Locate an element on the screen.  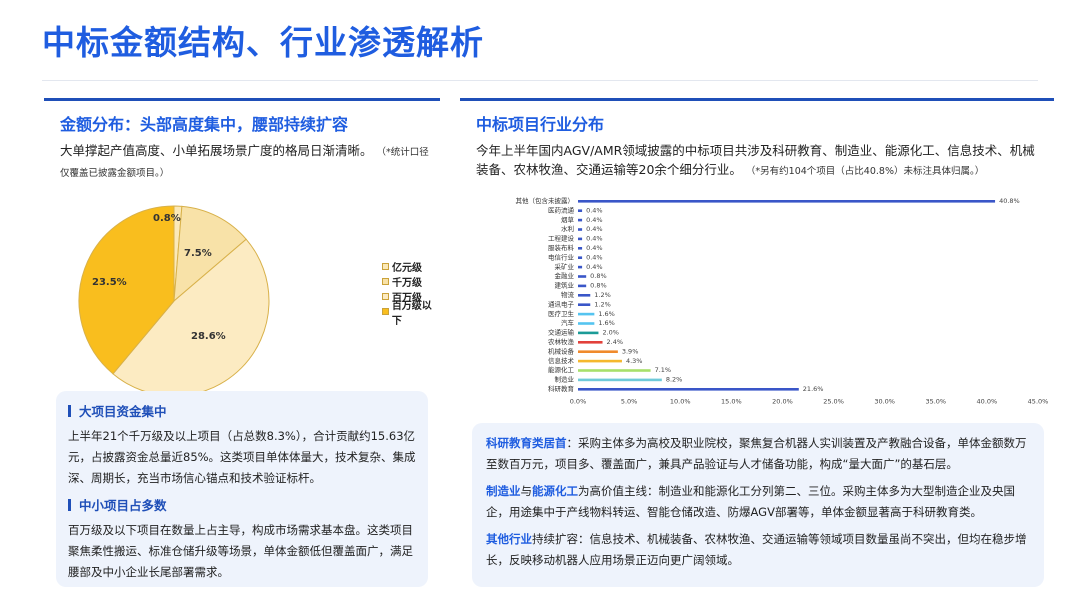
industry-distribution-heading: 中标项目行业分布 is located at coordinates (540, 124).